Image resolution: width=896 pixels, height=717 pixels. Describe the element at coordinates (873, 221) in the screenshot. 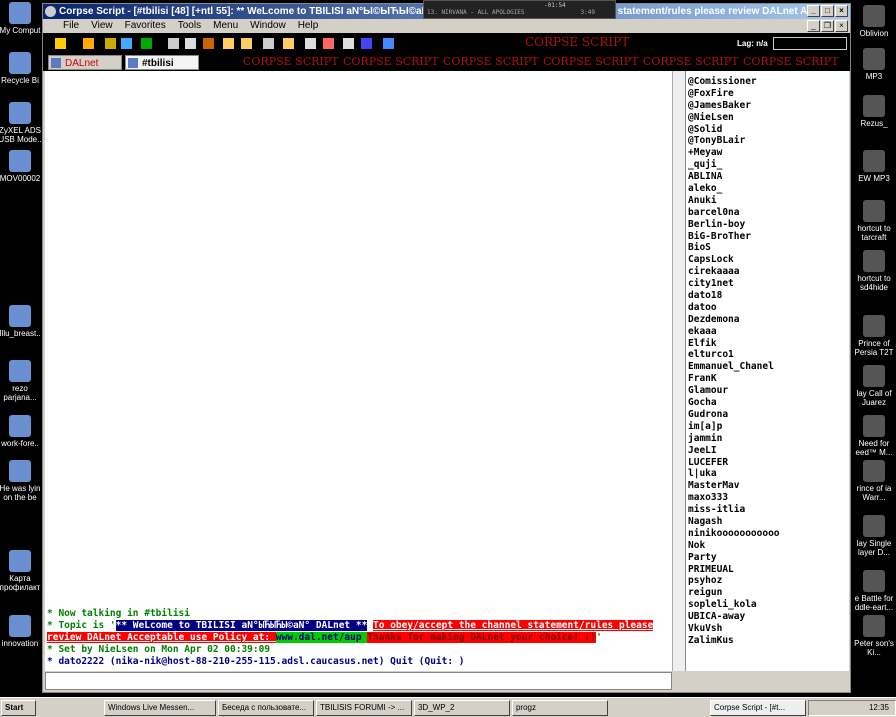

I see `desktop-icon: hortcut to tarcraft` at that location.